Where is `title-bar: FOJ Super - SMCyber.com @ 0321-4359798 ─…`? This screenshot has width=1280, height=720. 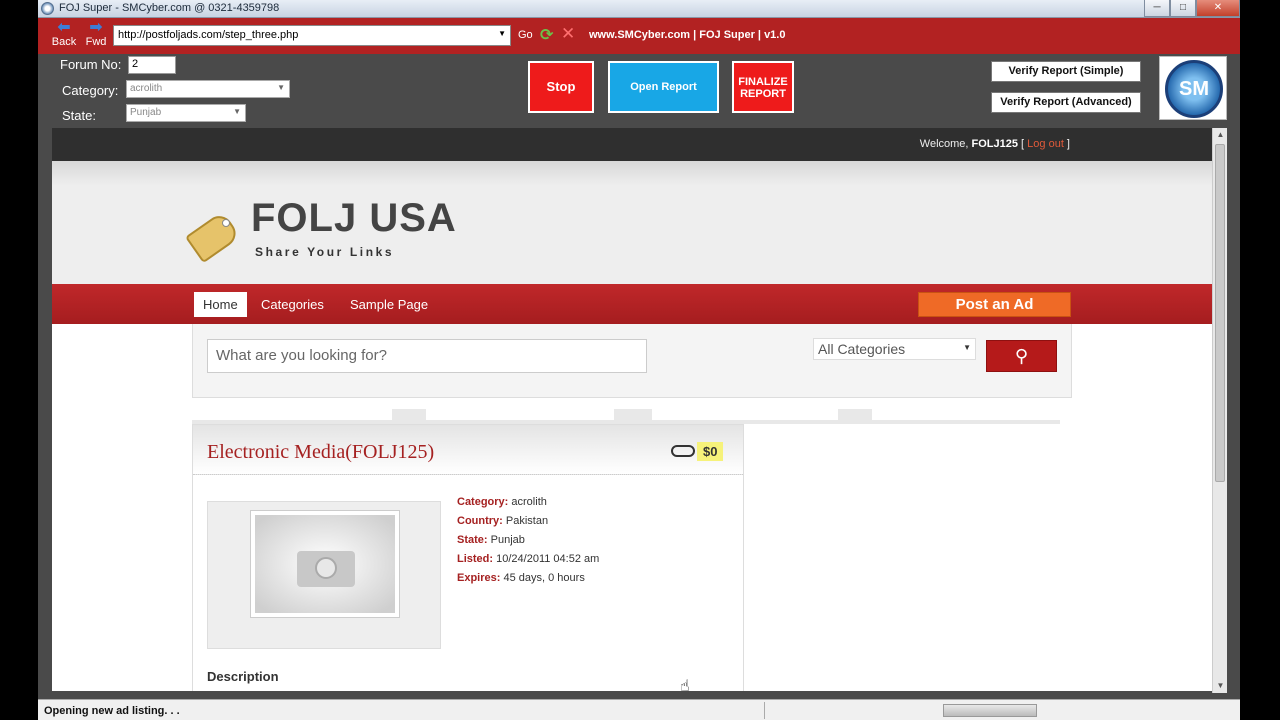
title-bar: FOJ Super - SMCyber.com @ 0321-4359798 ─… is located at coordinates (639, 9).